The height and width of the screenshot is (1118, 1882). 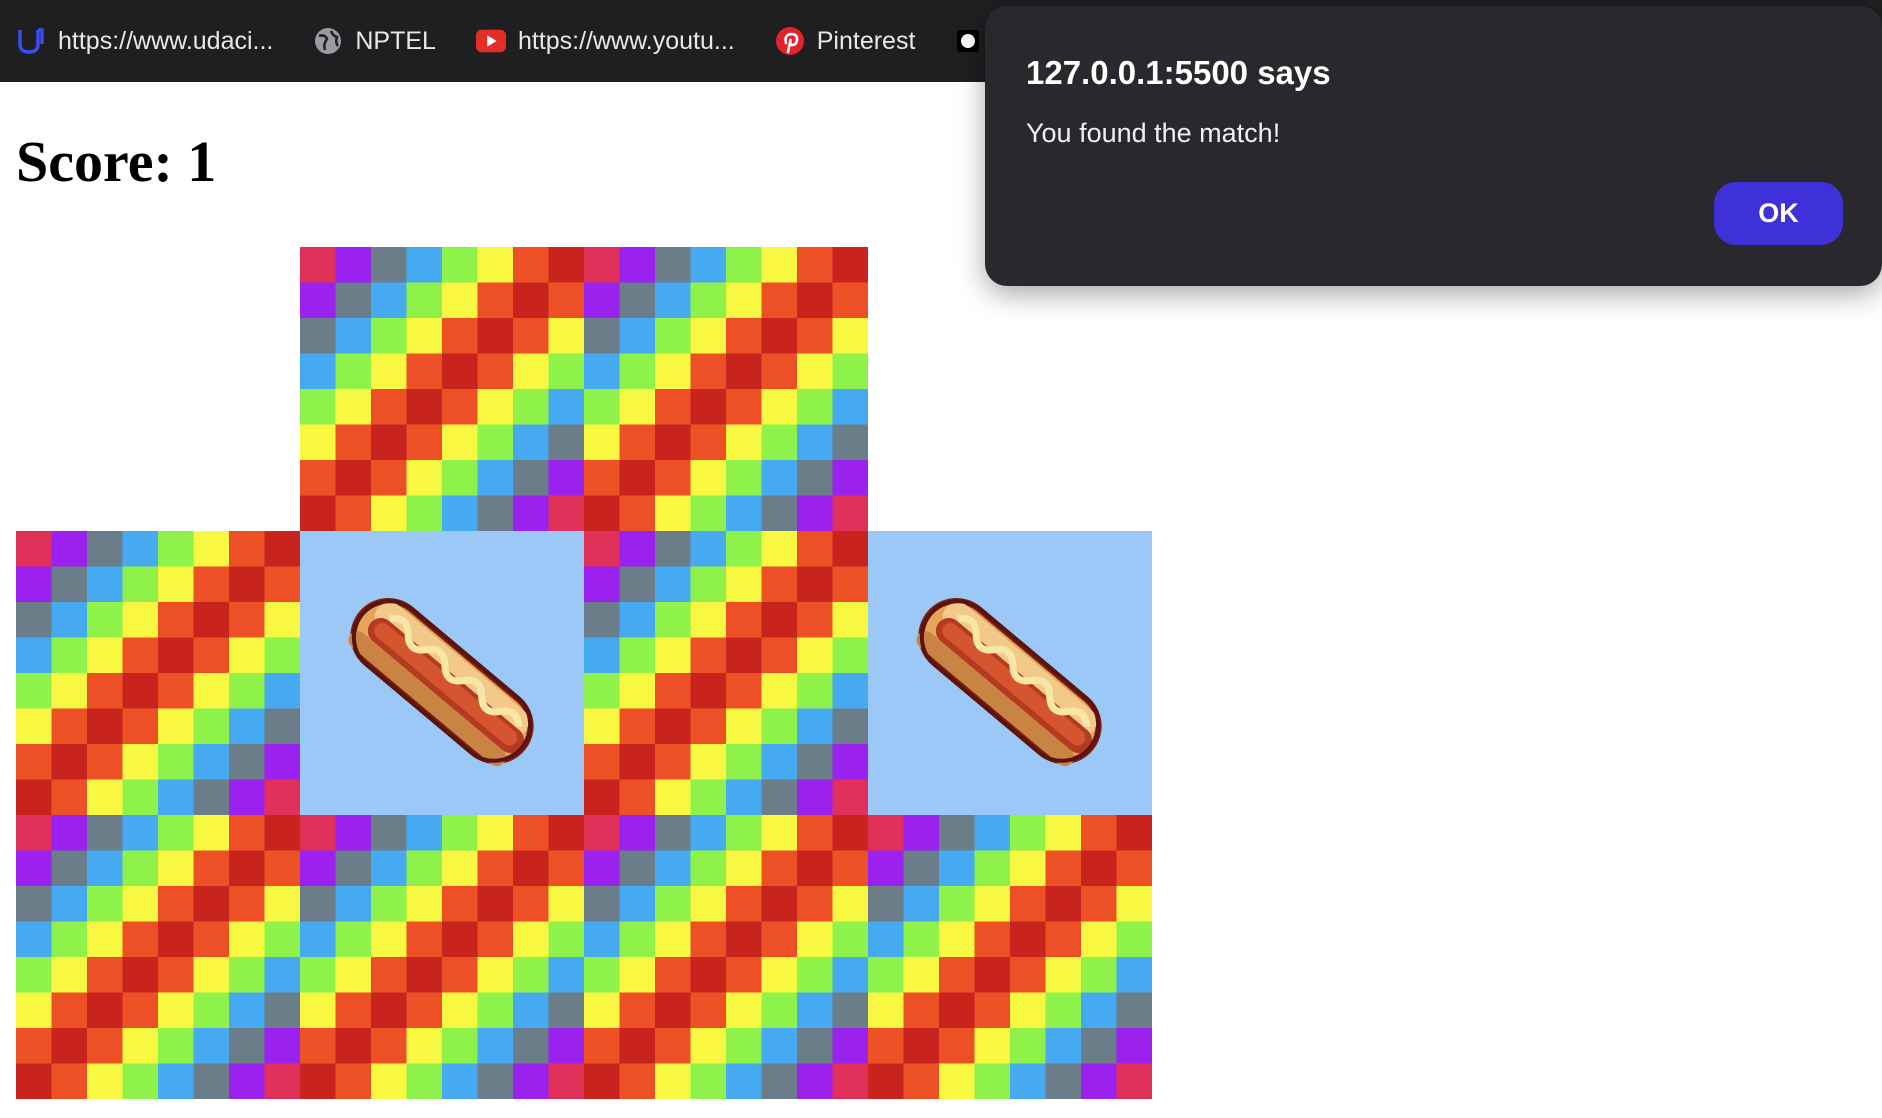 I want to click on score-heading: Score: 1, so click(x=116, y=161).